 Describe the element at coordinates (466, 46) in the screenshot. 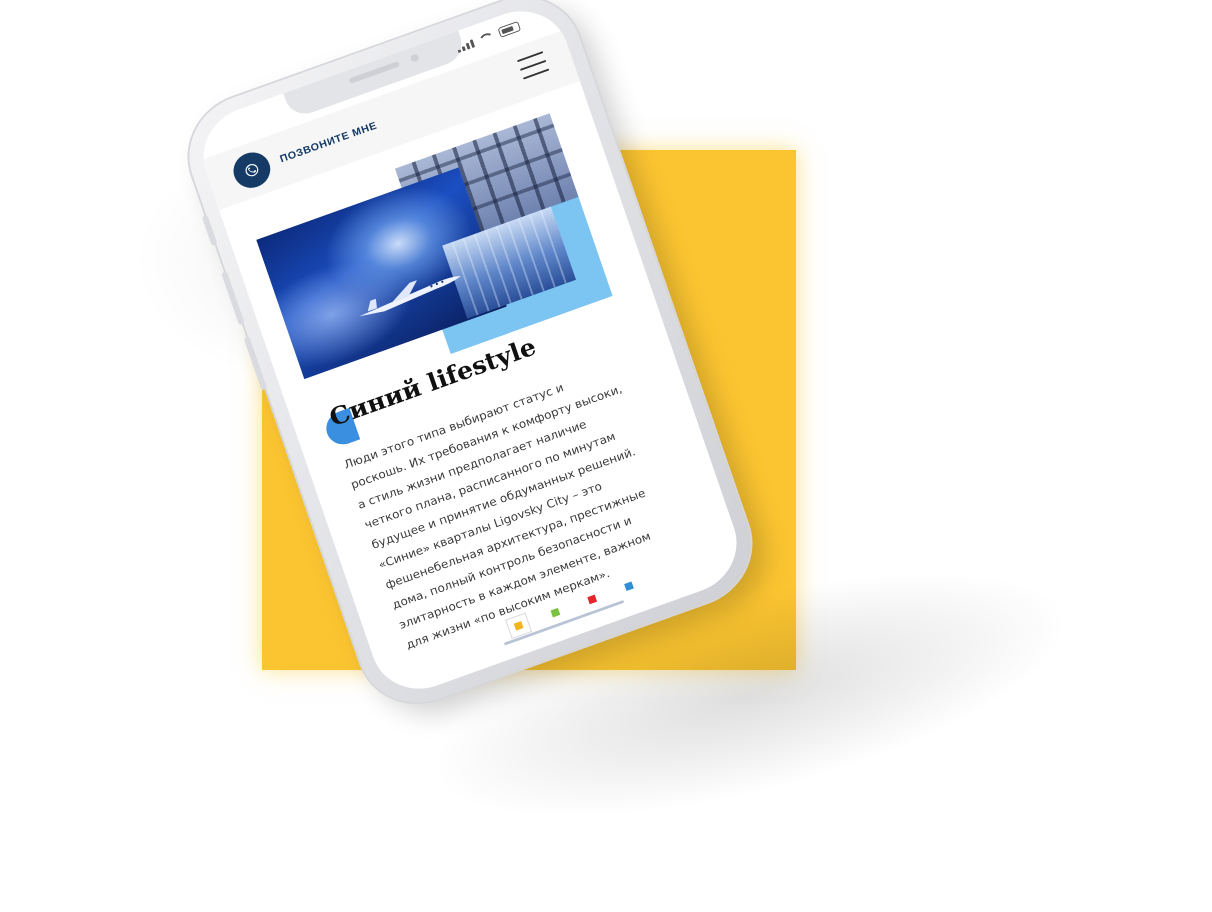

I see `signal-icon` at that location.